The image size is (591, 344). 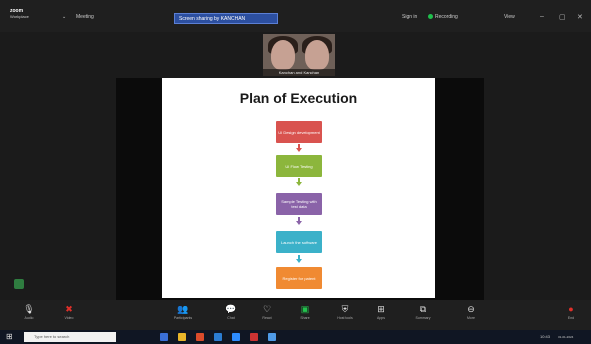 I want to click on taskbar-search-input: Type here to search, so click(x=70, y=337).